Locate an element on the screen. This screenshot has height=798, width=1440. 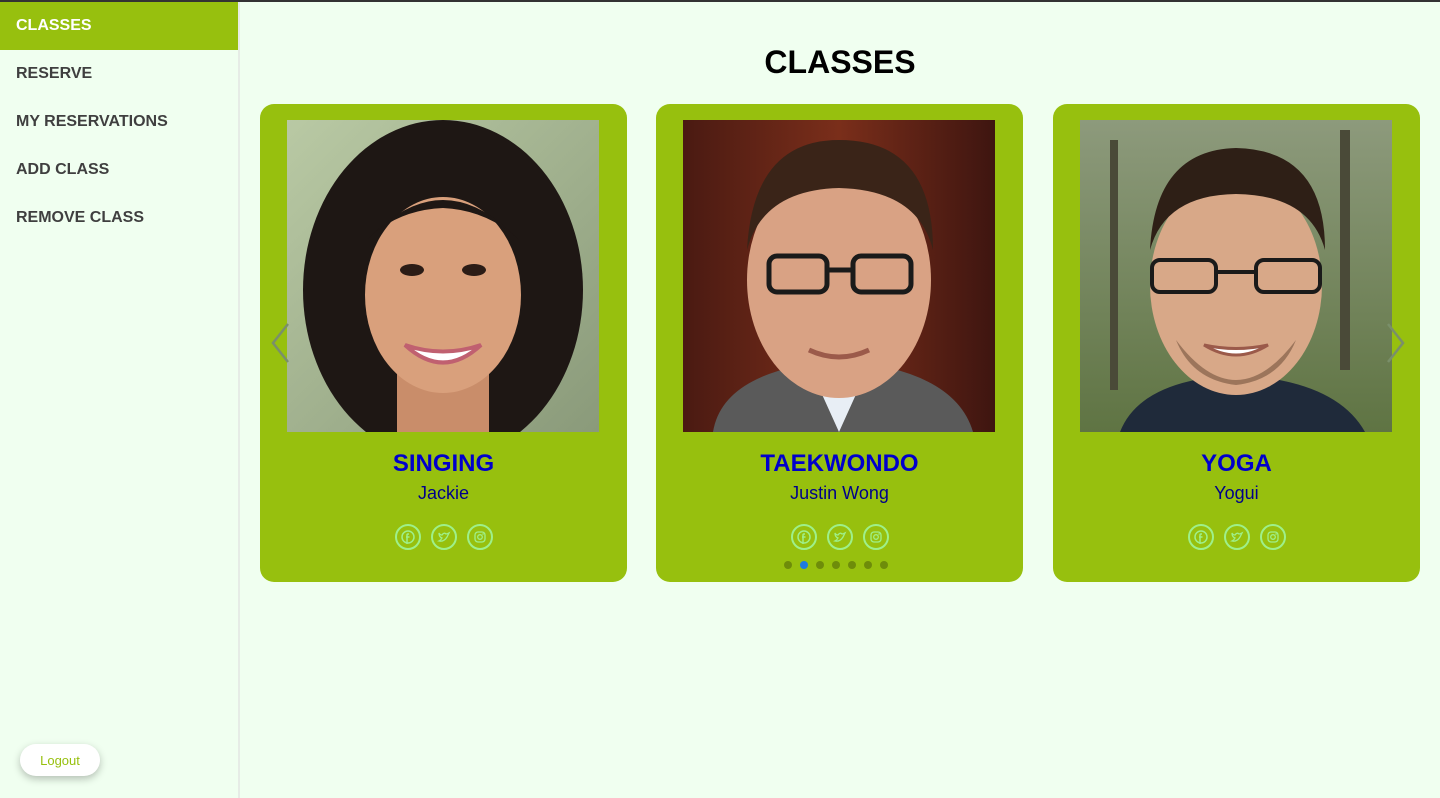
class-name: YOGA is located at coordinates (1236, 463).